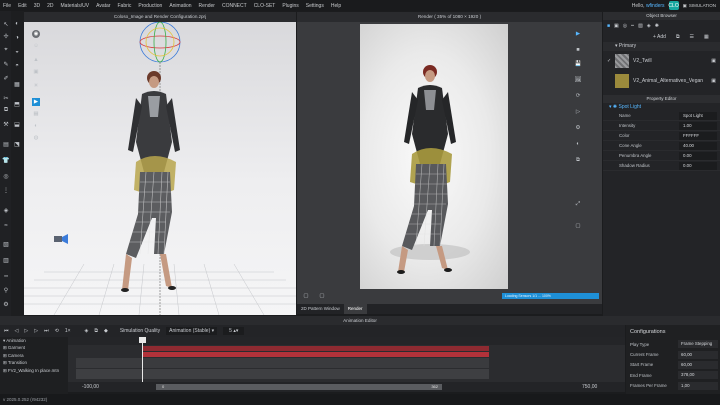 This screenshot has height=405, width=720. What do you see at coordinates (17, 331) in the screenshot?
I see `step-back-icon: ◁` at bounding box center [17, 331].